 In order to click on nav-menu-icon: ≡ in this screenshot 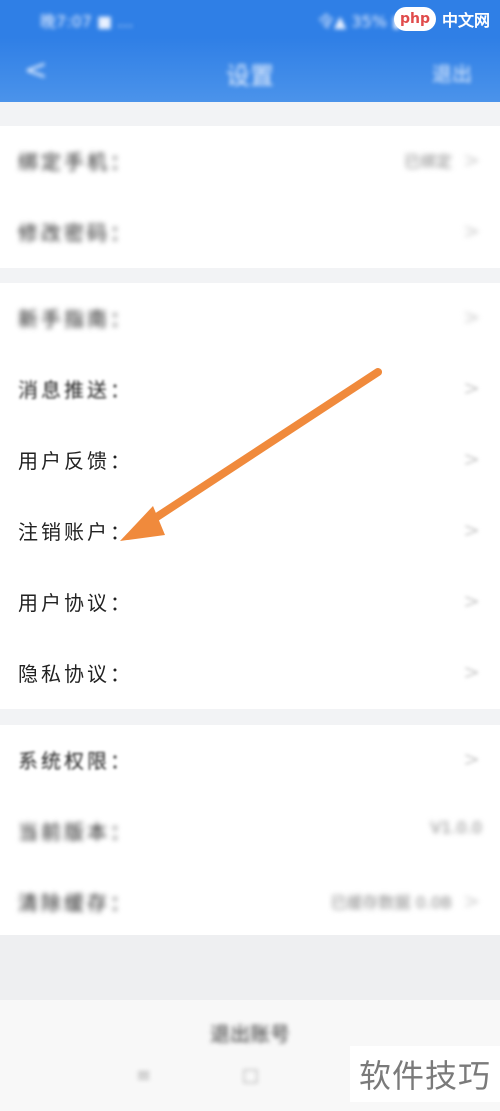, I will do `click(143, 1075)`.